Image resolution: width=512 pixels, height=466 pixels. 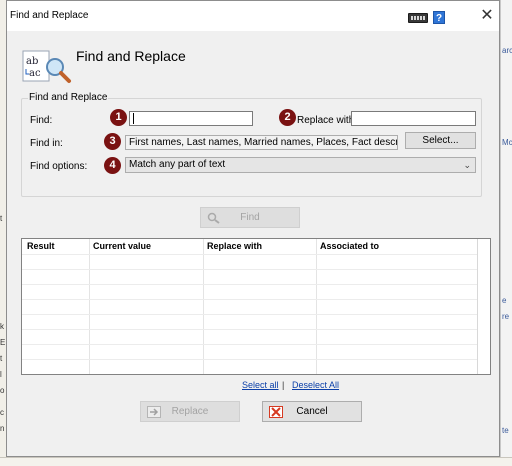 What do you see at coordinates (506, 316) in the screenshot?
I see `background-text: re` at bounding box center [506, 316].